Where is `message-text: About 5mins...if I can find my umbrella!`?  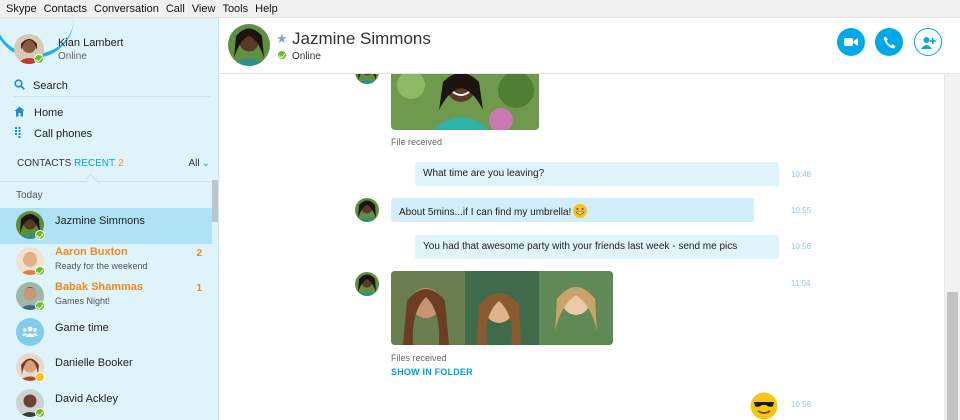
message-text: About 5mins...if I can find my umbrella! is located at coordinates (485, 212).